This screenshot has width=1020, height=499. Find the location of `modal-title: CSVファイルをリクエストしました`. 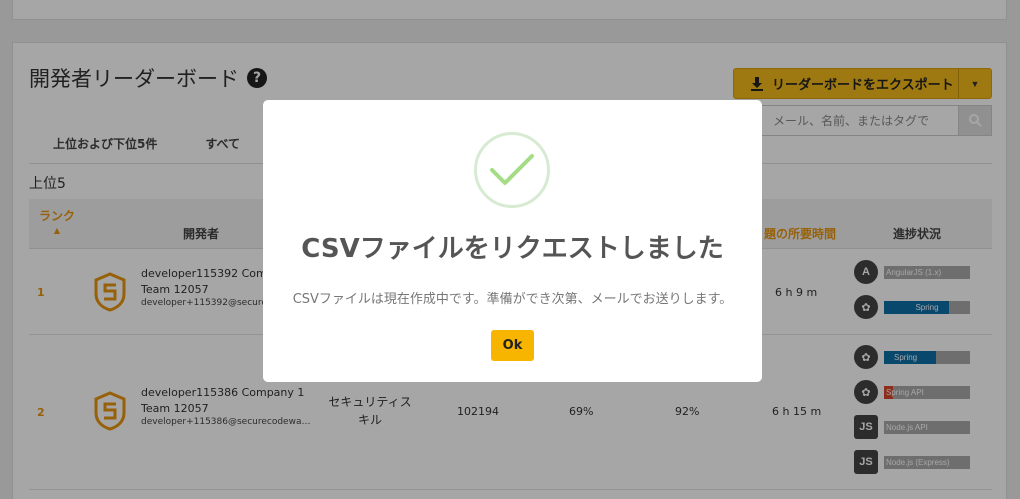

modal-title: CSVファイルをリクエストしました is located at coordinates (512, 249).